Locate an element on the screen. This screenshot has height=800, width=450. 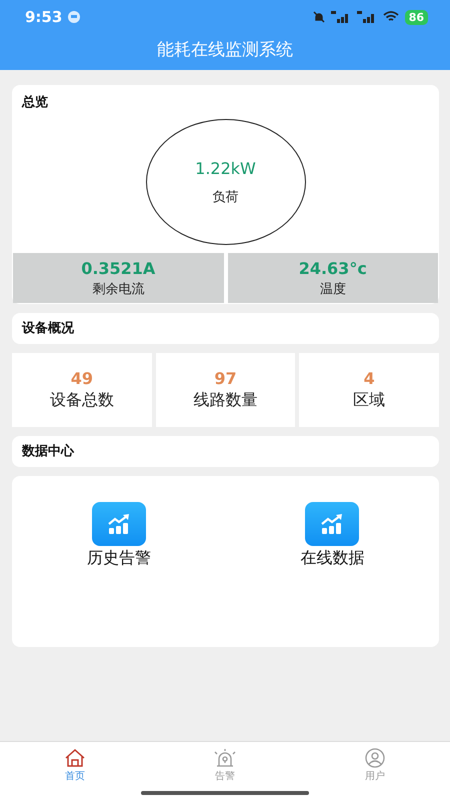
metric-value: 0.3521A is located at coordinates (118, 268).